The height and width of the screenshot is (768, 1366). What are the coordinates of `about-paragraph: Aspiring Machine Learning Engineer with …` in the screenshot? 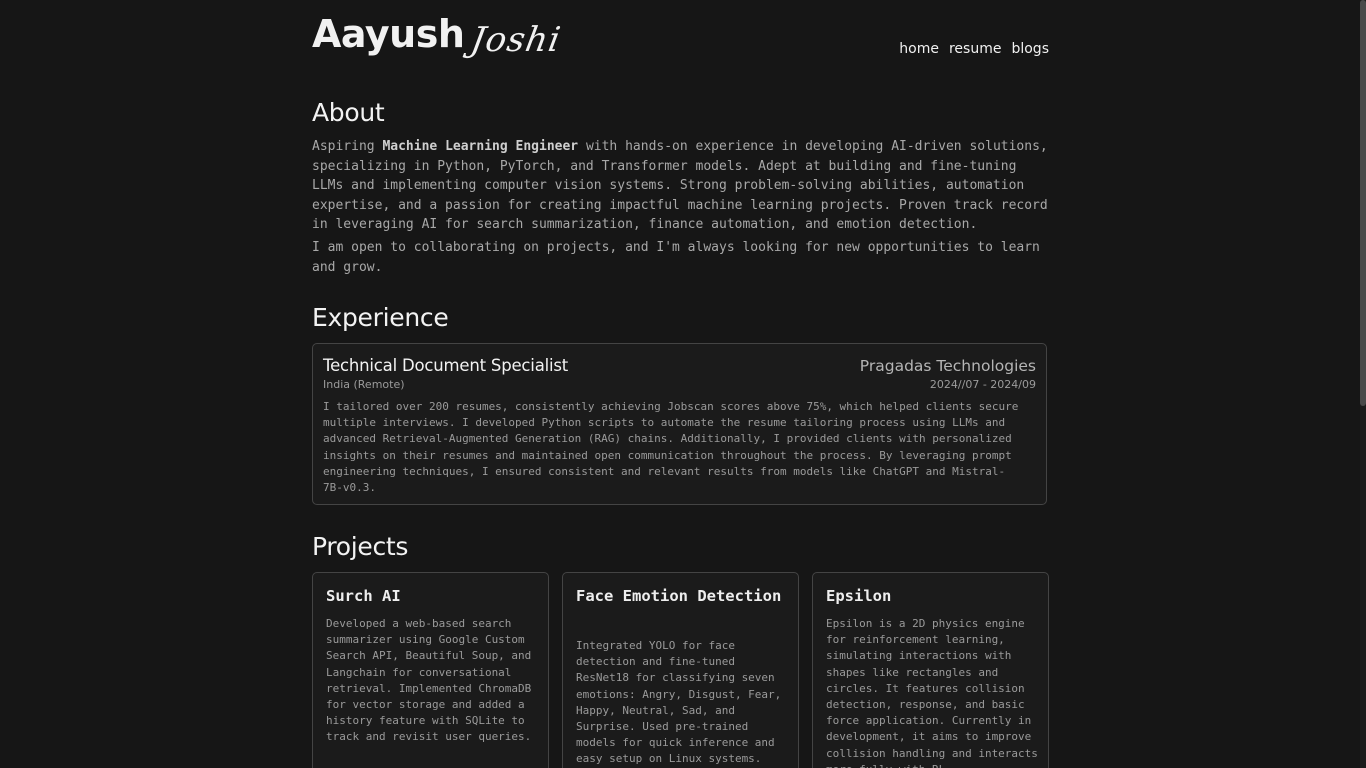 It's located at (680, 186).